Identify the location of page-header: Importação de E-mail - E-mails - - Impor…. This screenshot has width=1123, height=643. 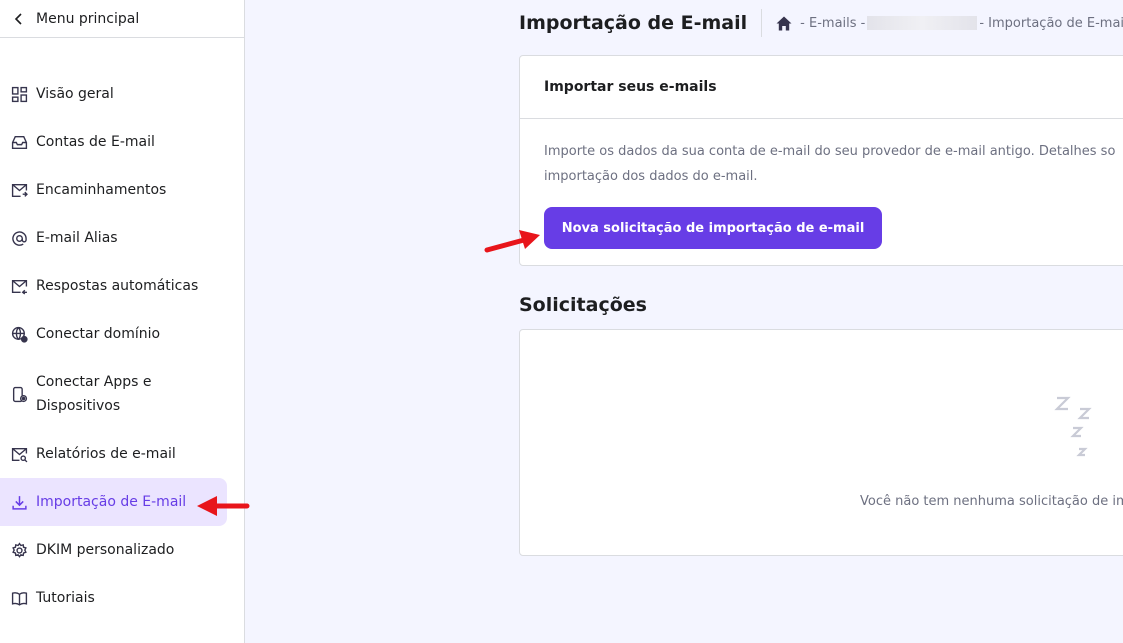
(821, 23).